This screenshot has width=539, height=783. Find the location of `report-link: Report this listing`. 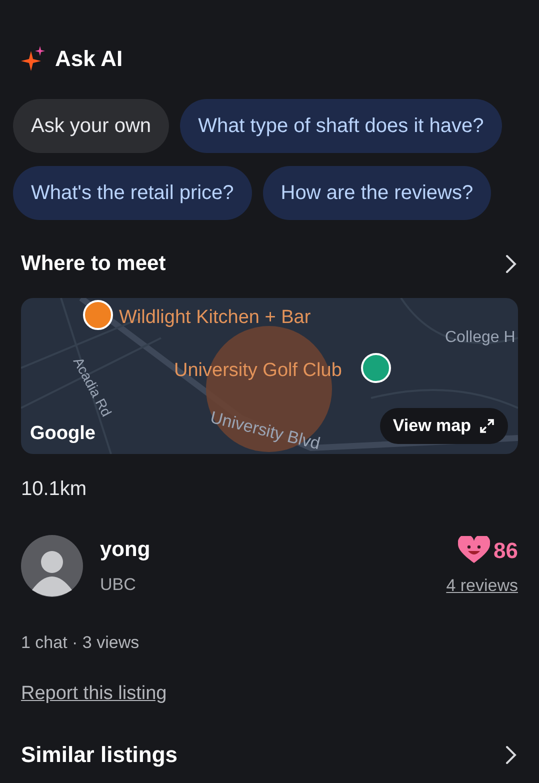

report-link: Report this listing is located at coordinates (94, 693).